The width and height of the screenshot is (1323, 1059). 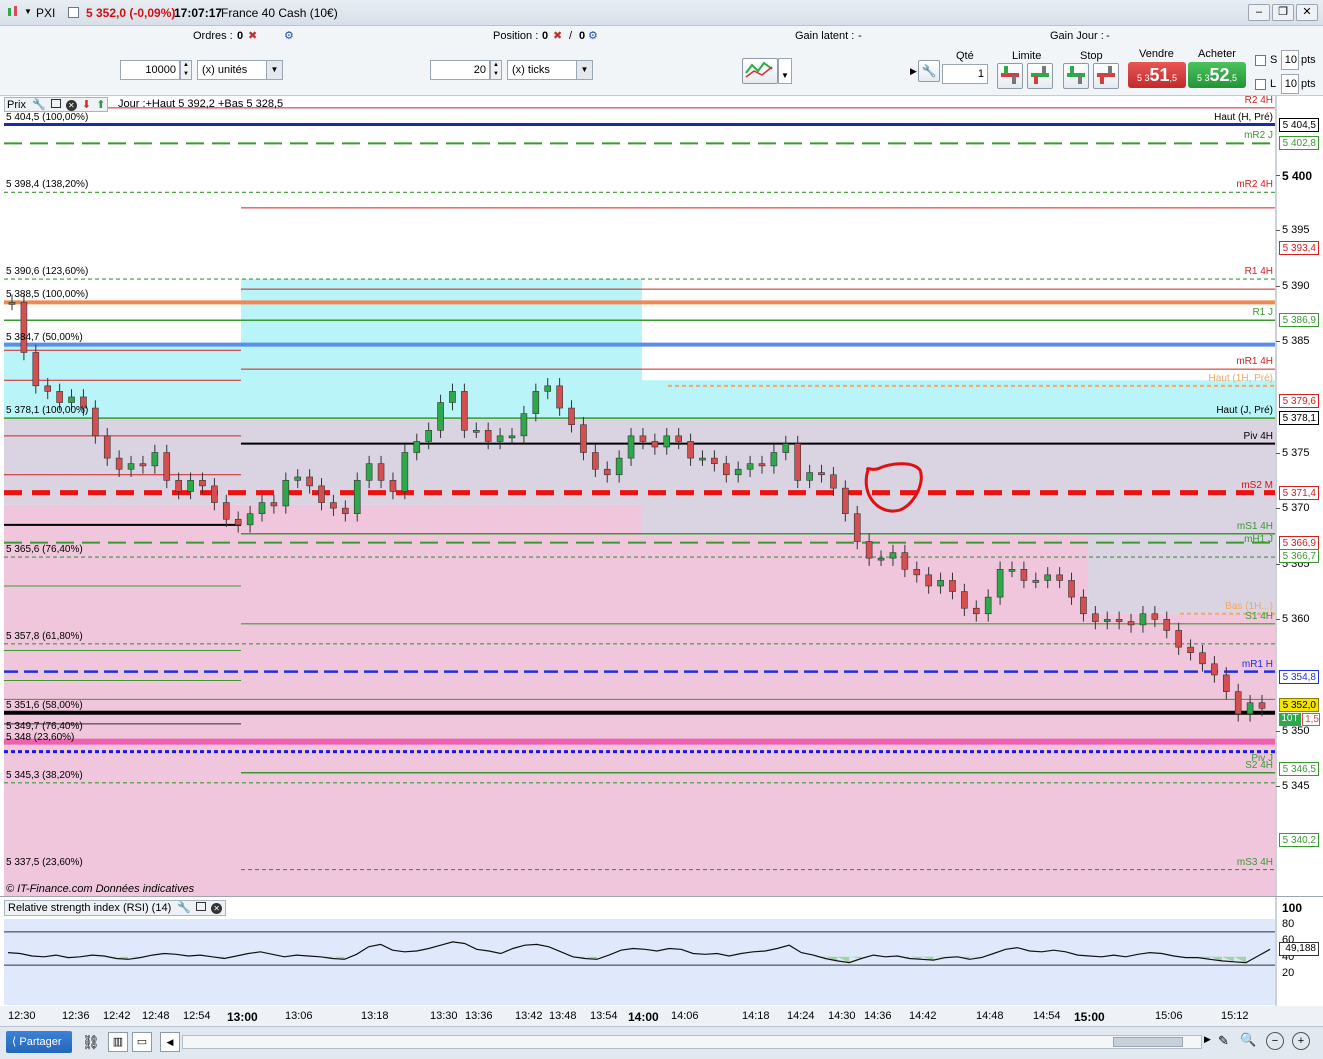 I want to click on menu-arrow-icon: ▼, so click(x=28, y=11).